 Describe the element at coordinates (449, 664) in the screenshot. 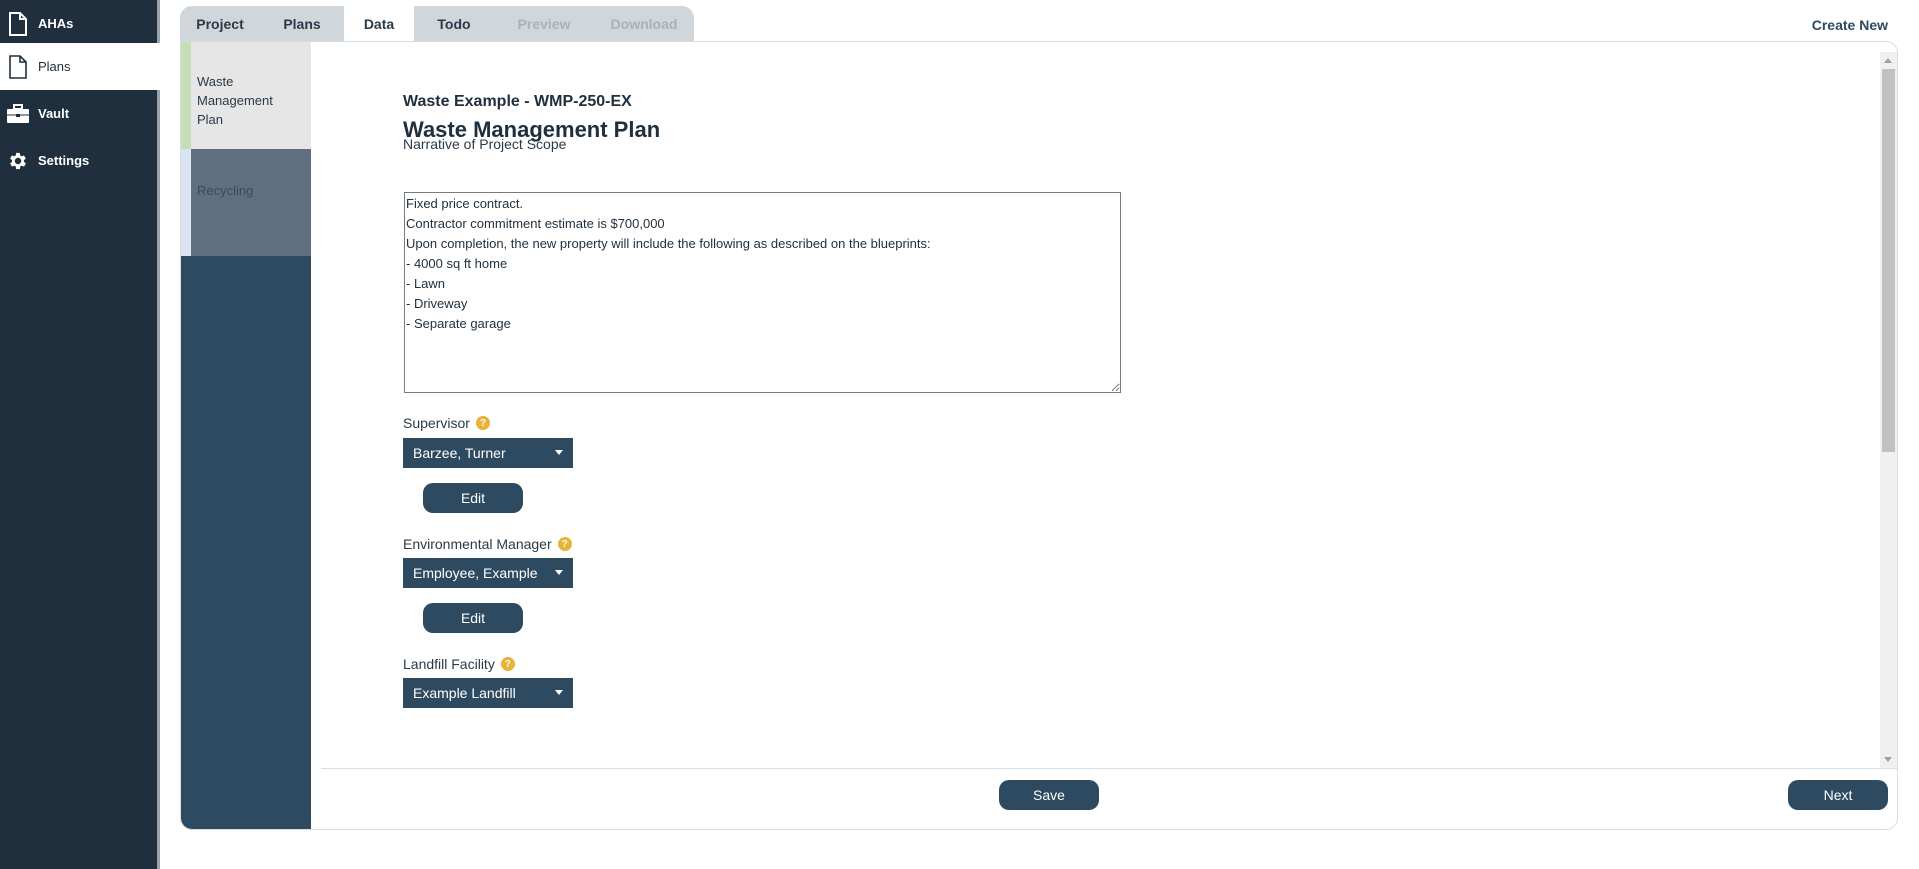

I see `landfill-facility-label-text: Landfill Facility` at that location.